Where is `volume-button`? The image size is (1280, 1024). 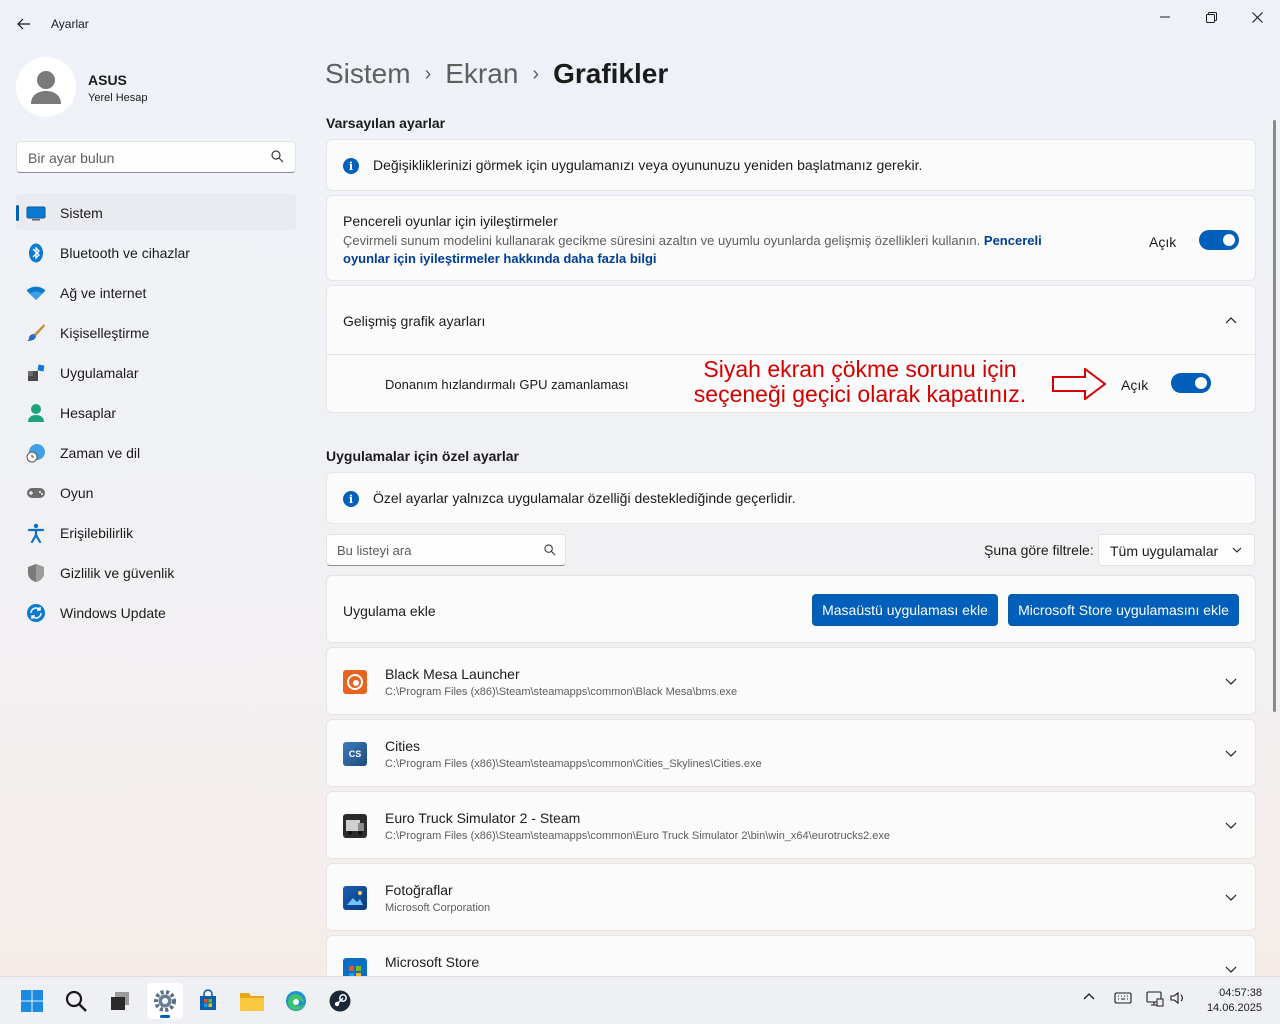
volume-button is located at coordinates (1178, 998).